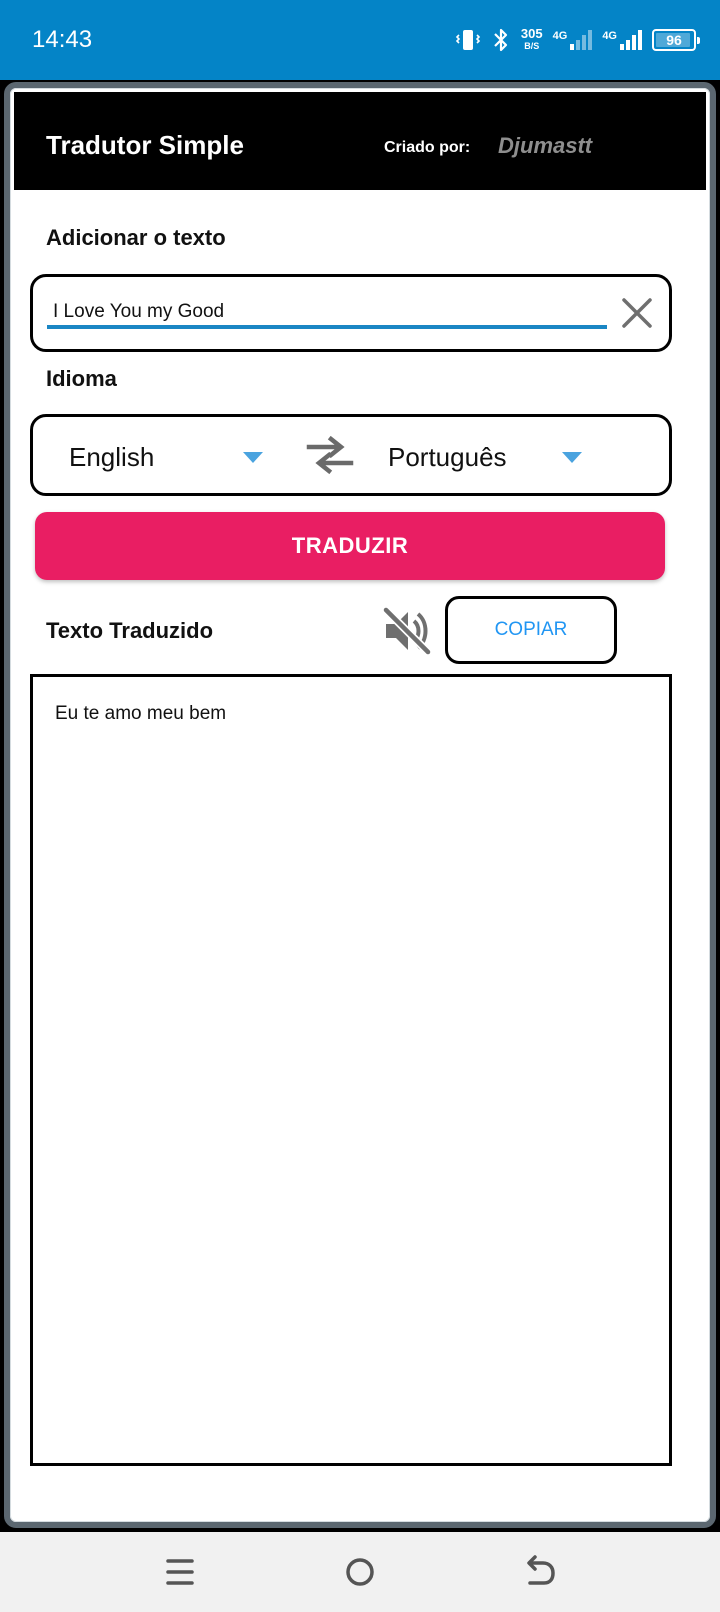 The height and width of the screenshot is (1612, 720). I want to click on home-icon, so click(360, 1572).